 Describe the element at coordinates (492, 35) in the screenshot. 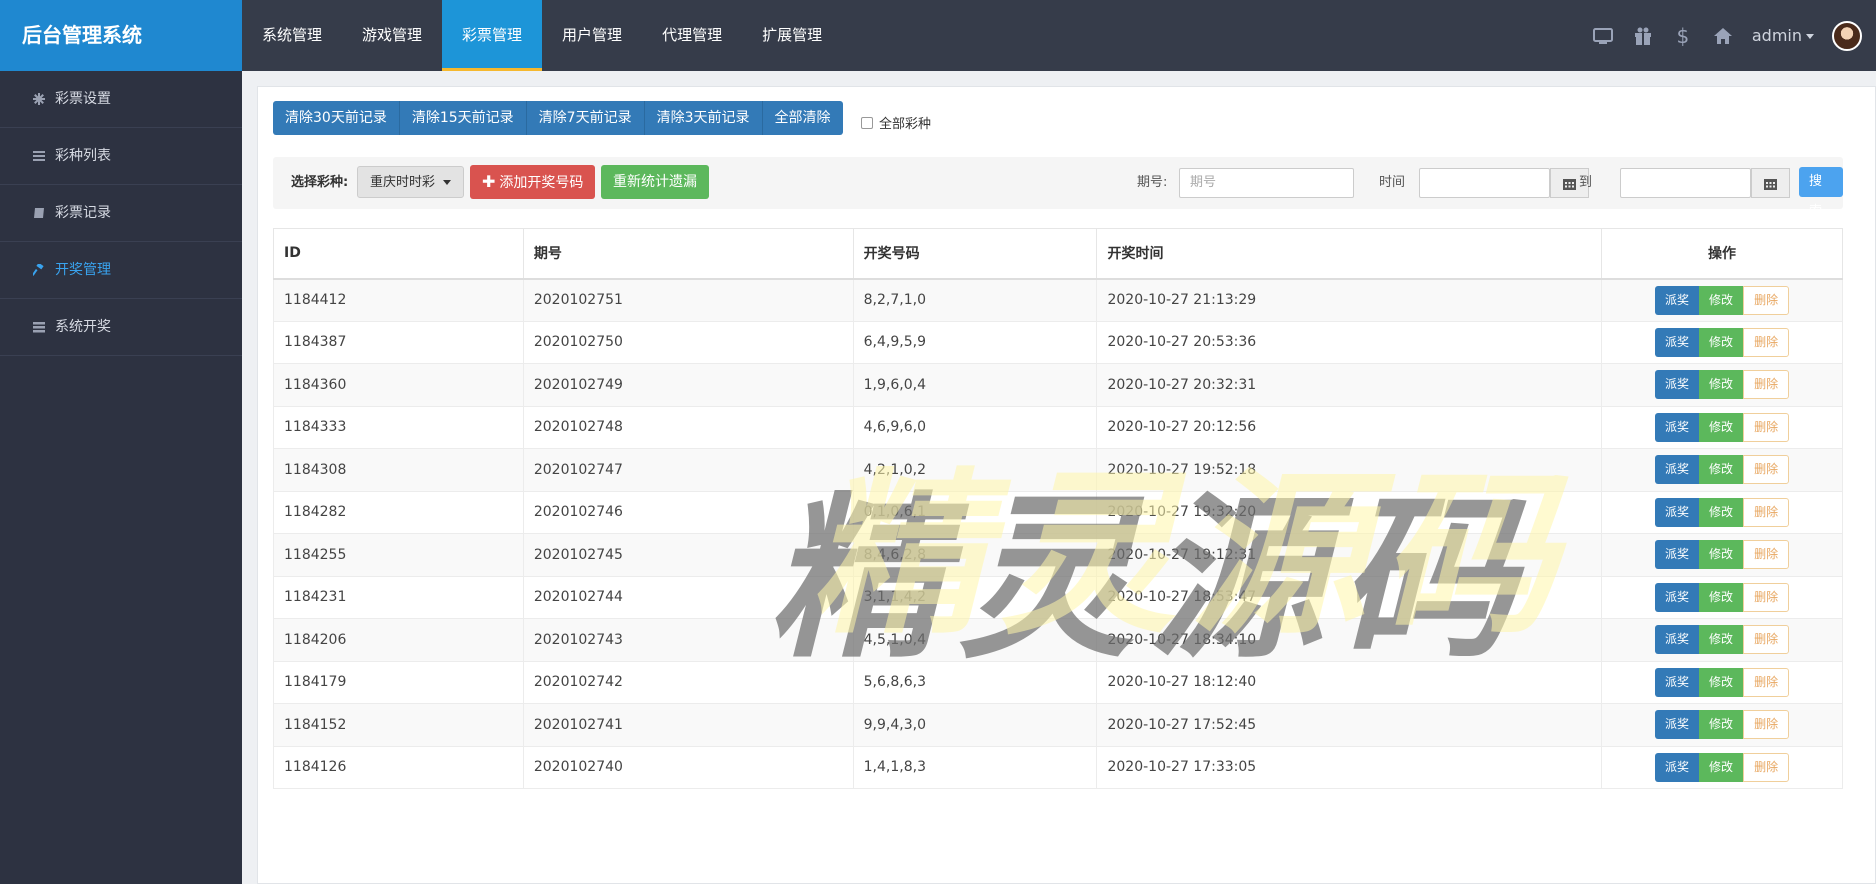

I see `top-nav-lottery: 彩票管理` at that location.